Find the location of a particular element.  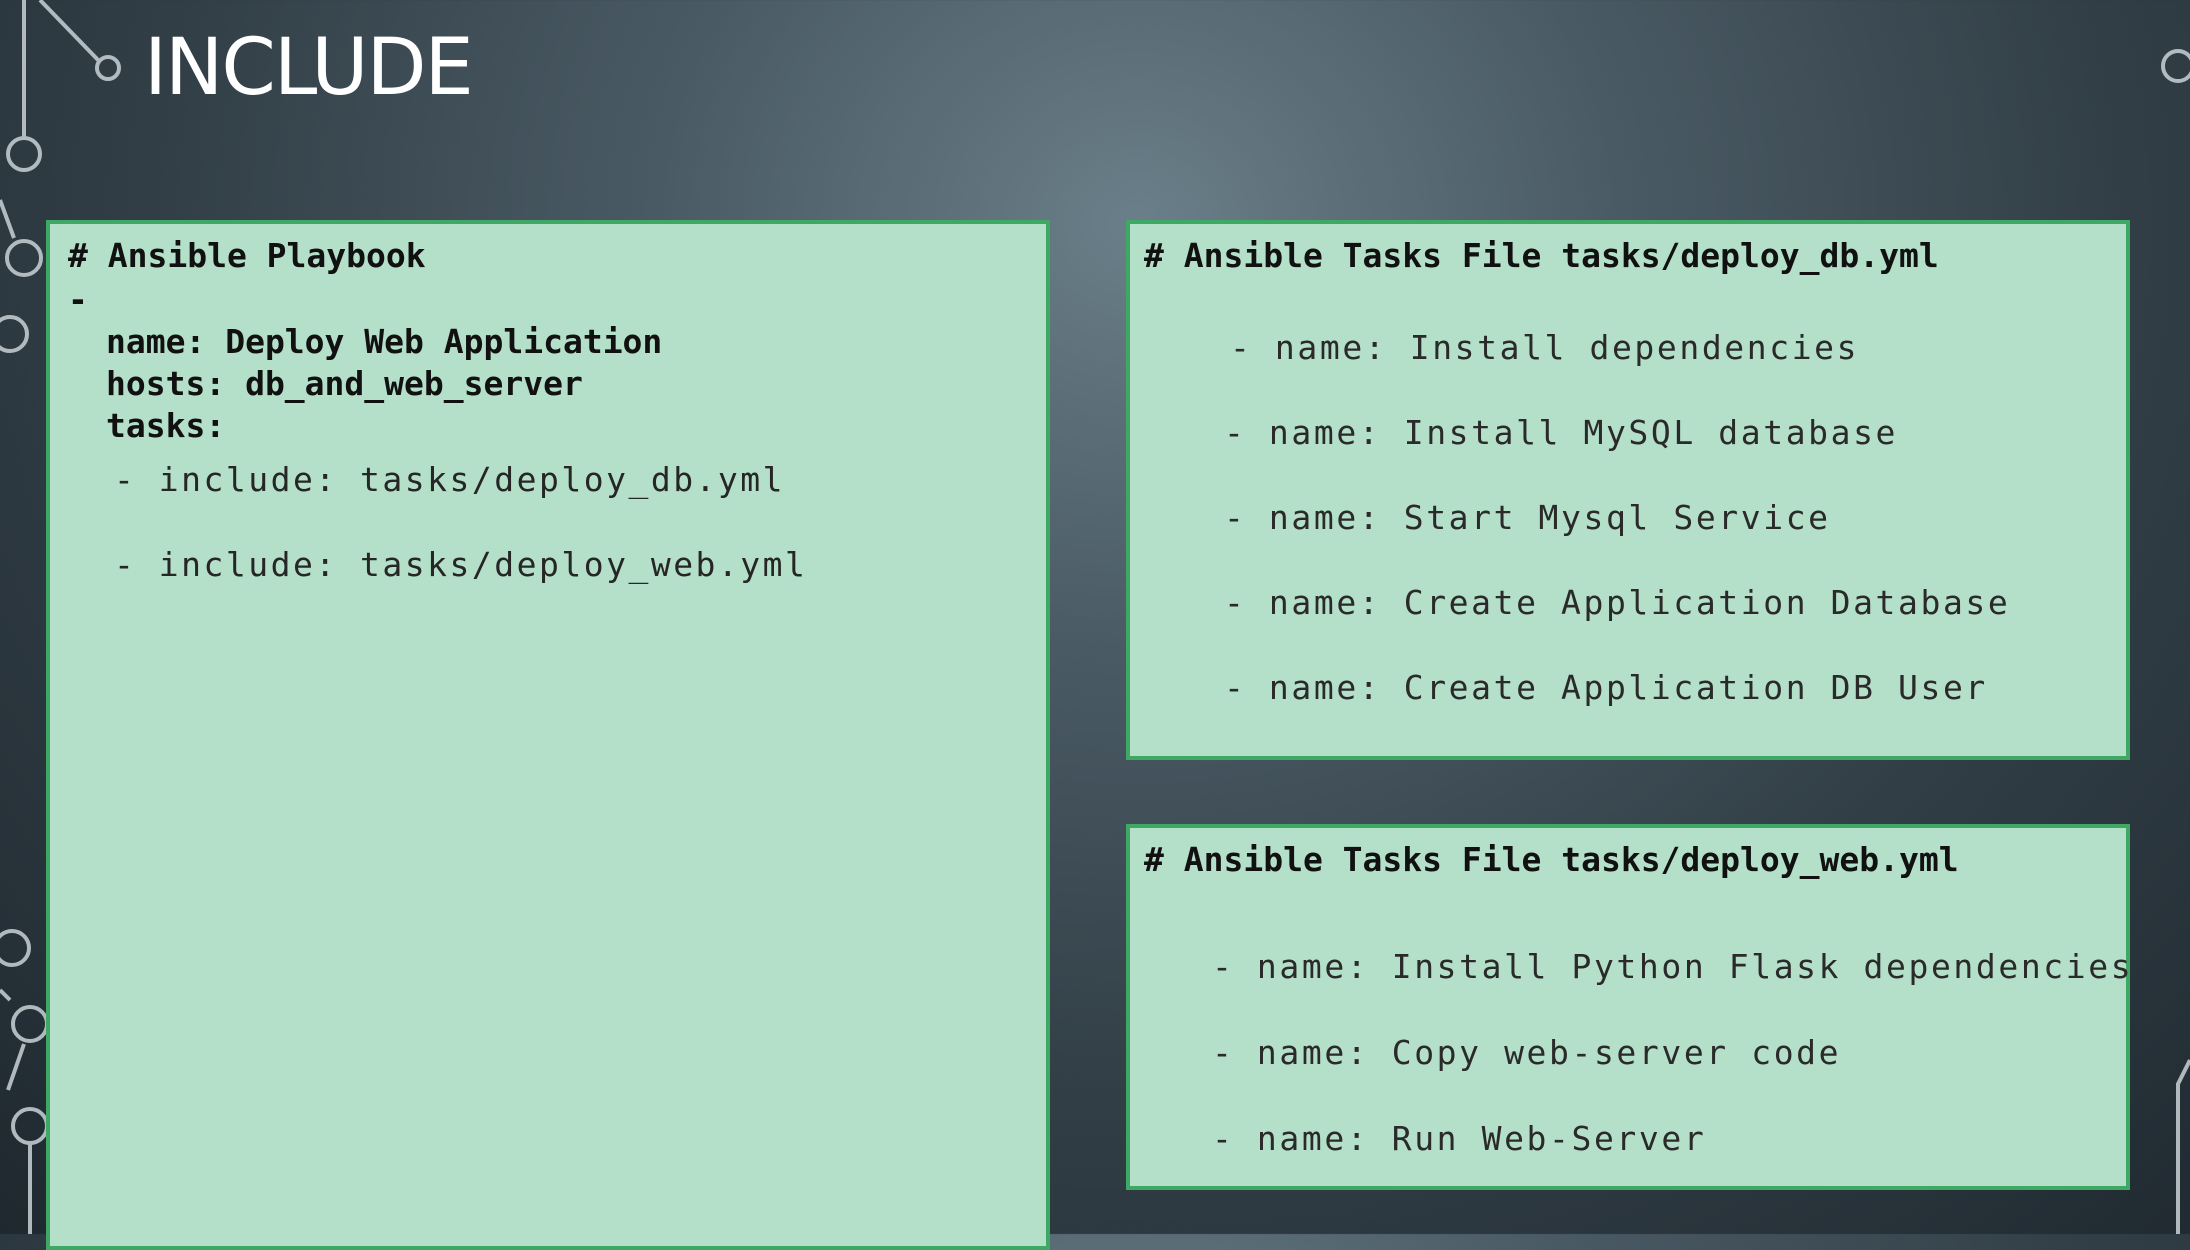

playbook-name-line: name: Deploy Web Application is located at coordinates (384, 341).